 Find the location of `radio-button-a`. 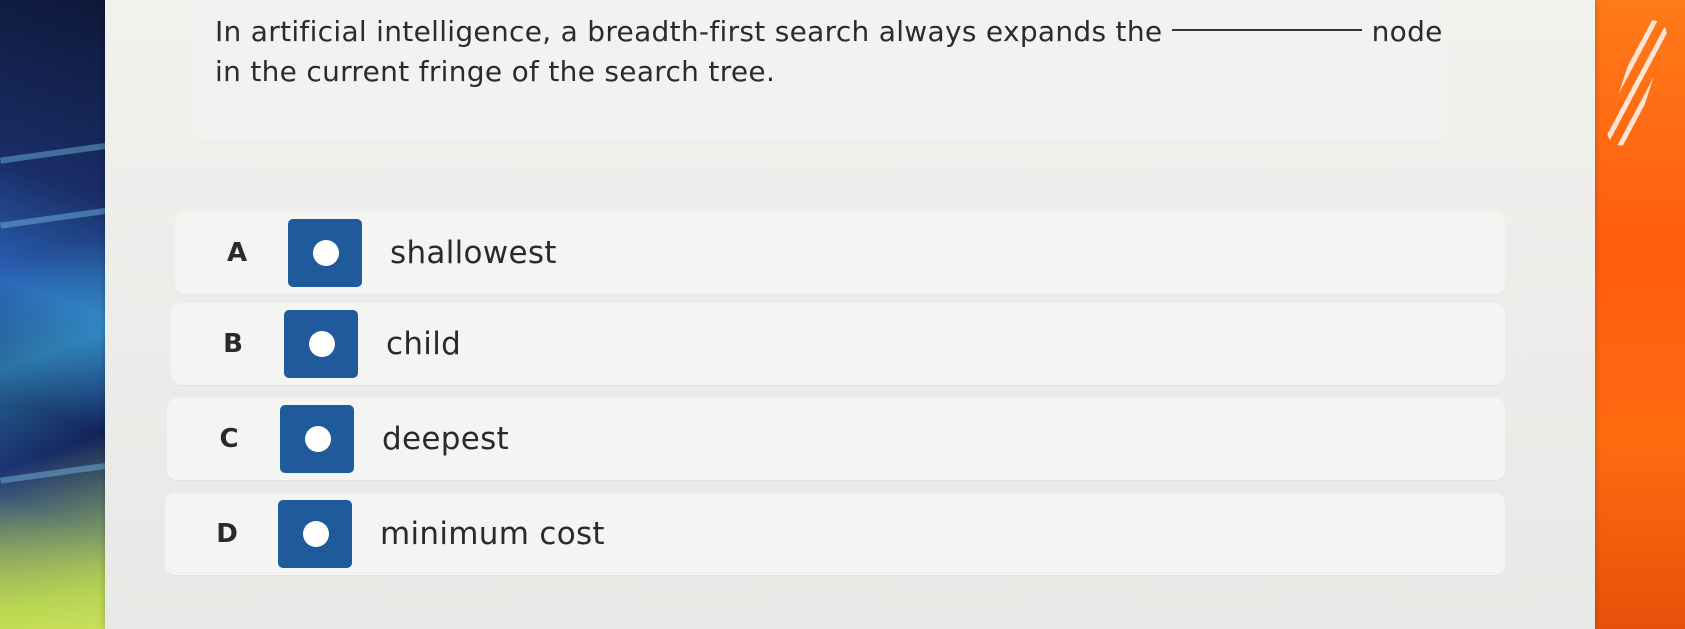

radio-button-a is located at coordinates (325, 253).